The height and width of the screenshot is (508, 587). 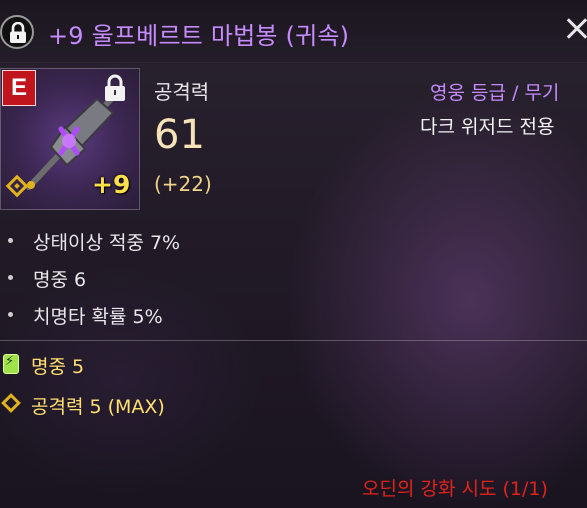 What do you see at coordinates (455, 489) in the screenshot?
I see `enhance-attempt-status: 오딘의 강화 시도 (1/1)` at bounding box center [455, 489].